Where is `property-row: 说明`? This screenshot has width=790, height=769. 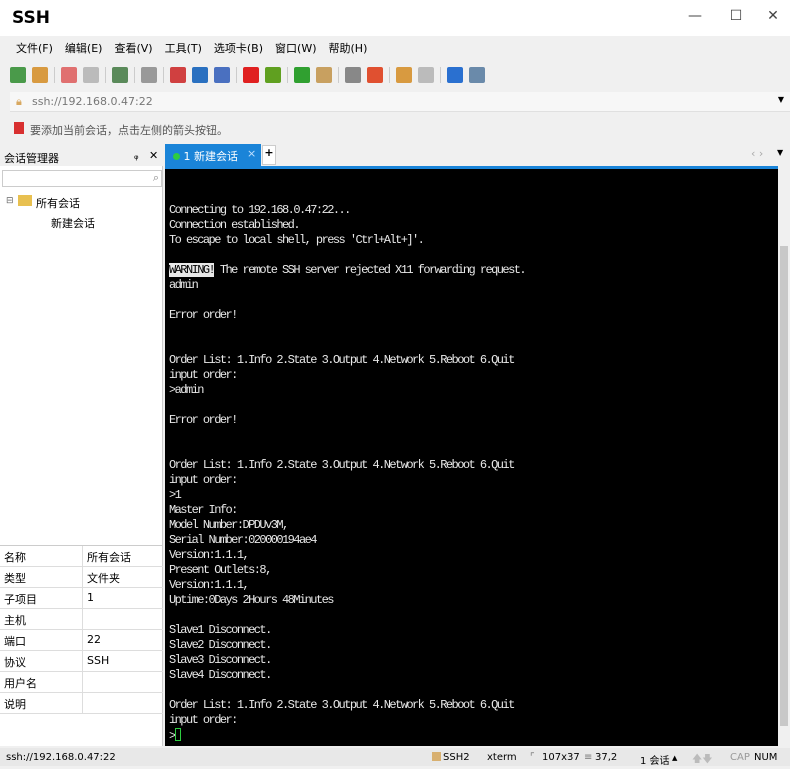 property-row: 说明 is located at coordinates (81, 703).